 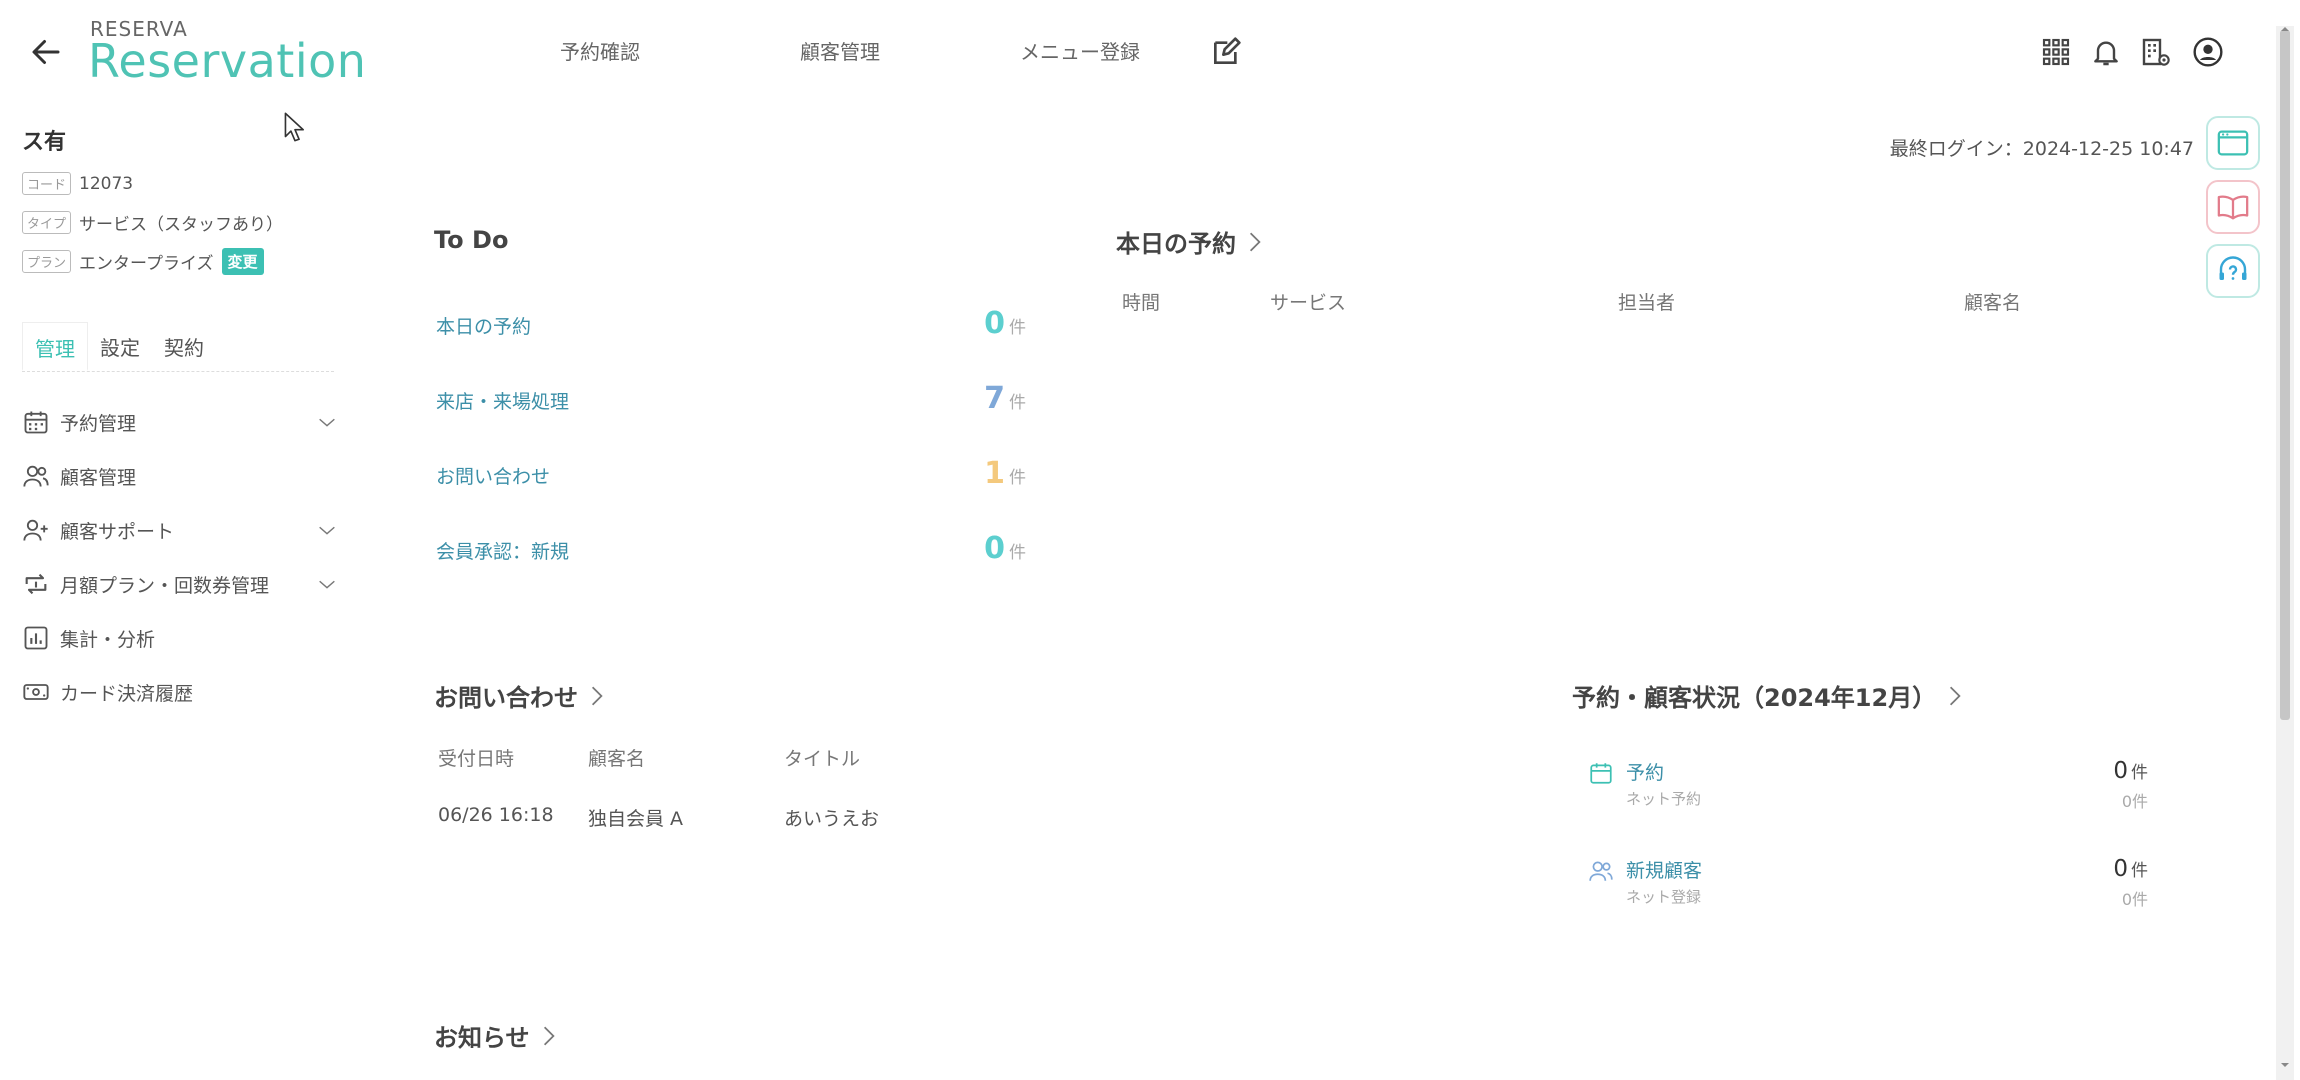 I want to click on tab-settings: 設定, so click(x=120, y=346).